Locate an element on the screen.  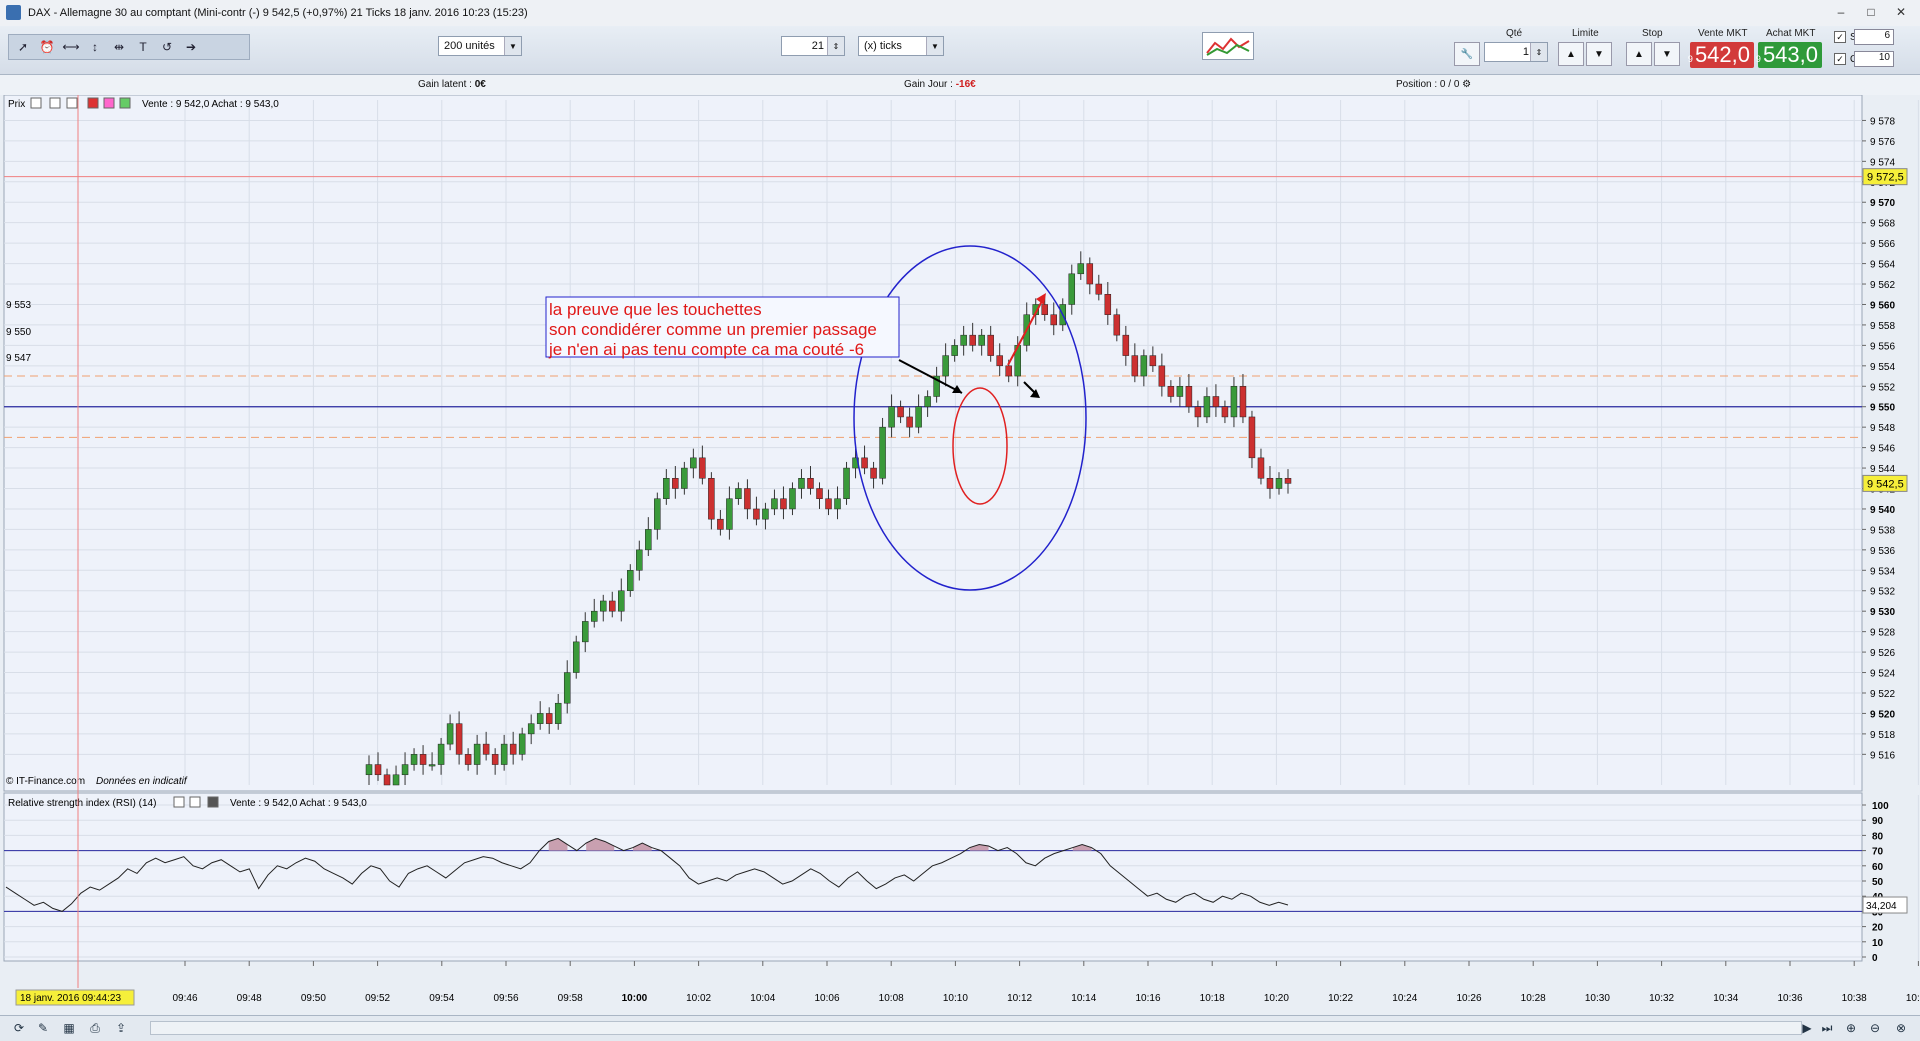
o-value-input: 10 is located at coordinates (1874, 59).